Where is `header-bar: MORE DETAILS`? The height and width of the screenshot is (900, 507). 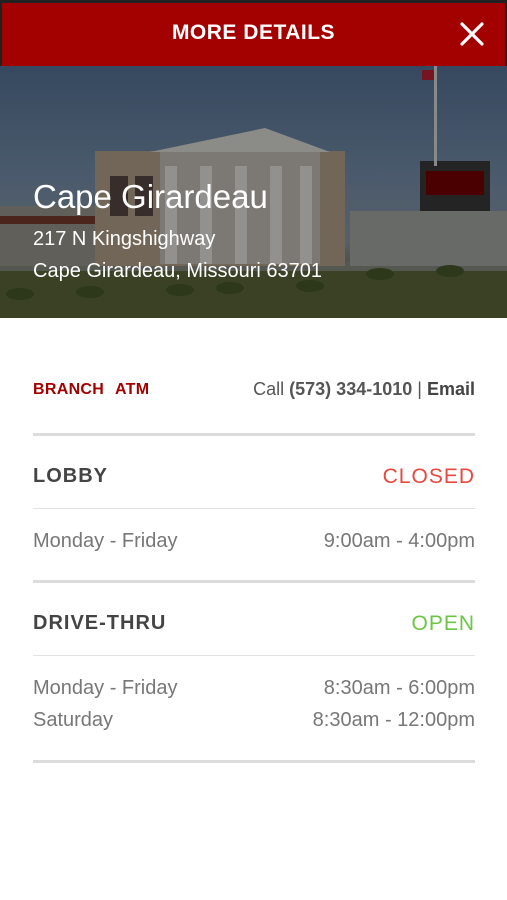 header-bar: MORE DETAILS is located at coordinates (253, 33).